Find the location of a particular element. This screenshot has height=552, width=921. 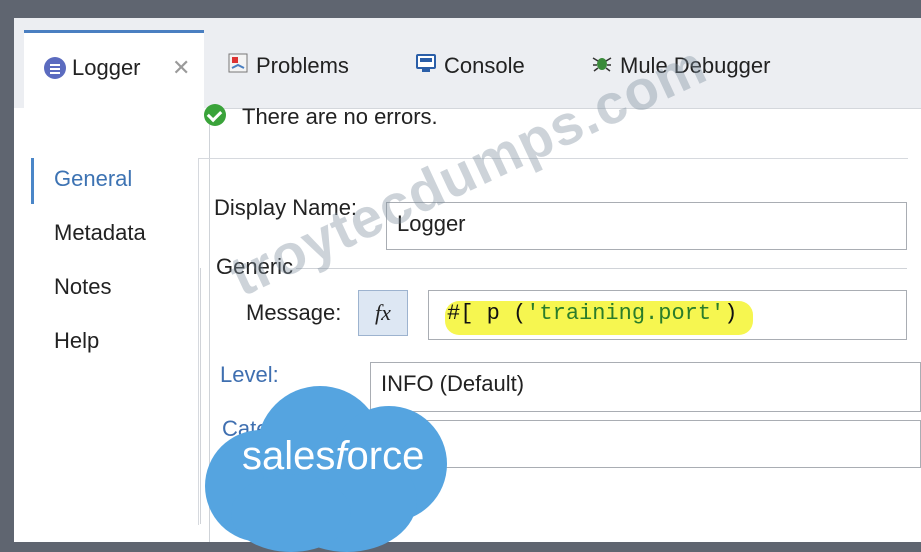

active-nav-indicator is located at coordinates (32, 181).